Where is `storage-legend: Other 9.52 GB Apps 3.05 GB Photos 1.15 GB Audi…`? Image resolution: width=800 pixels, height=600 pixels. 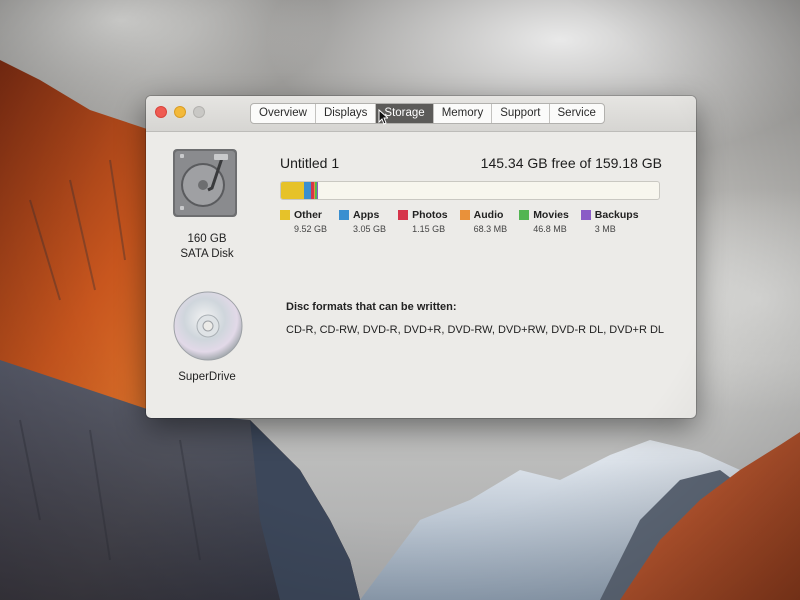
storage-legend: Other 9.52 GB Apps 3.05 GB Photos 1.15 GB Audi… is located at coordinates (465, 221).